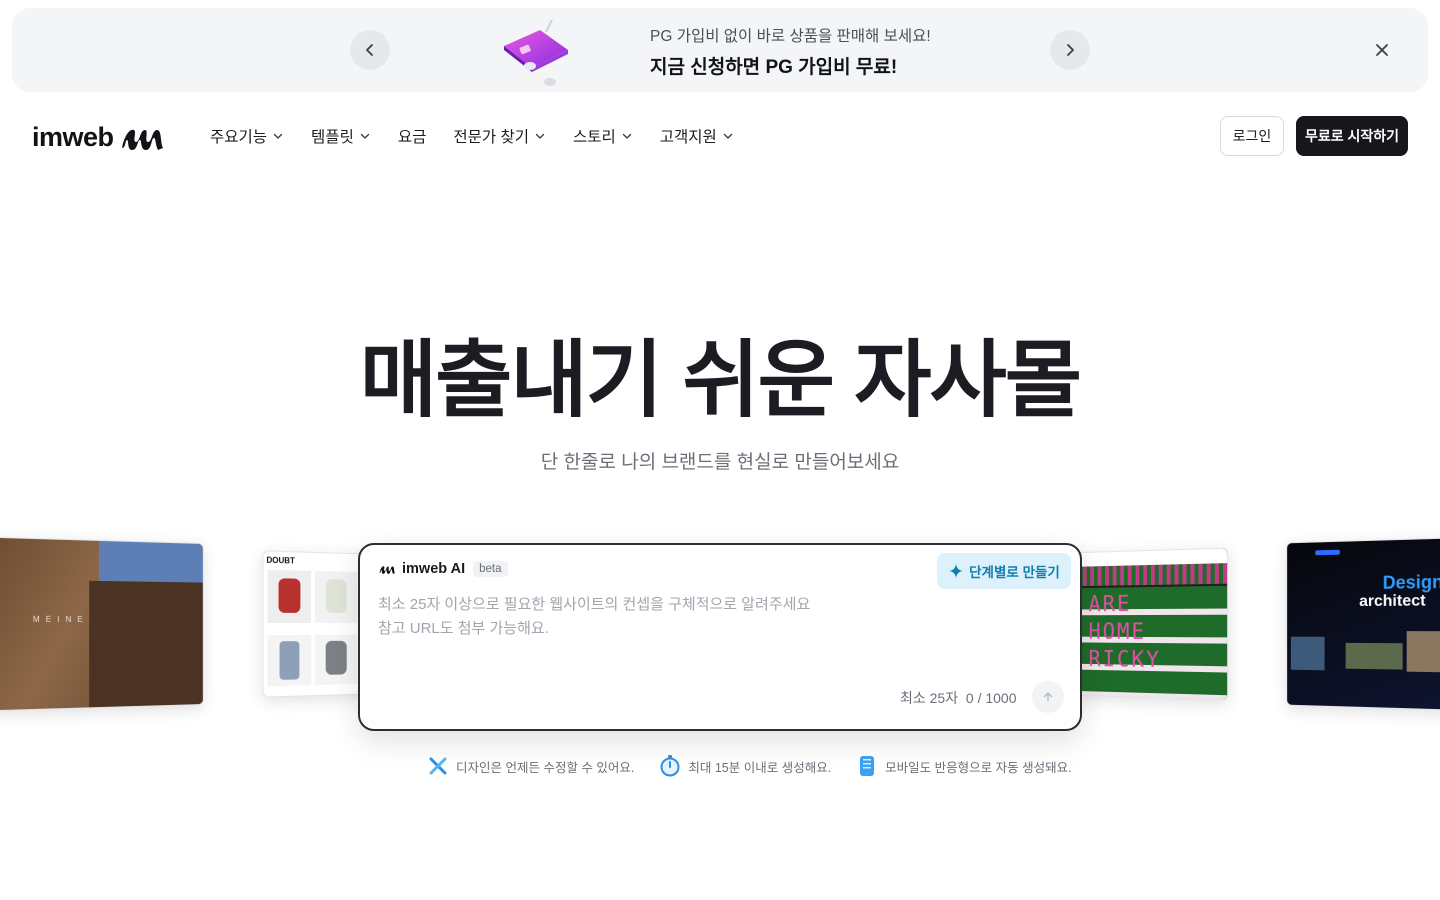  I want to click on feature-text: 모바일도 반응형으로 자동 생성돼요., so click(978, 767).